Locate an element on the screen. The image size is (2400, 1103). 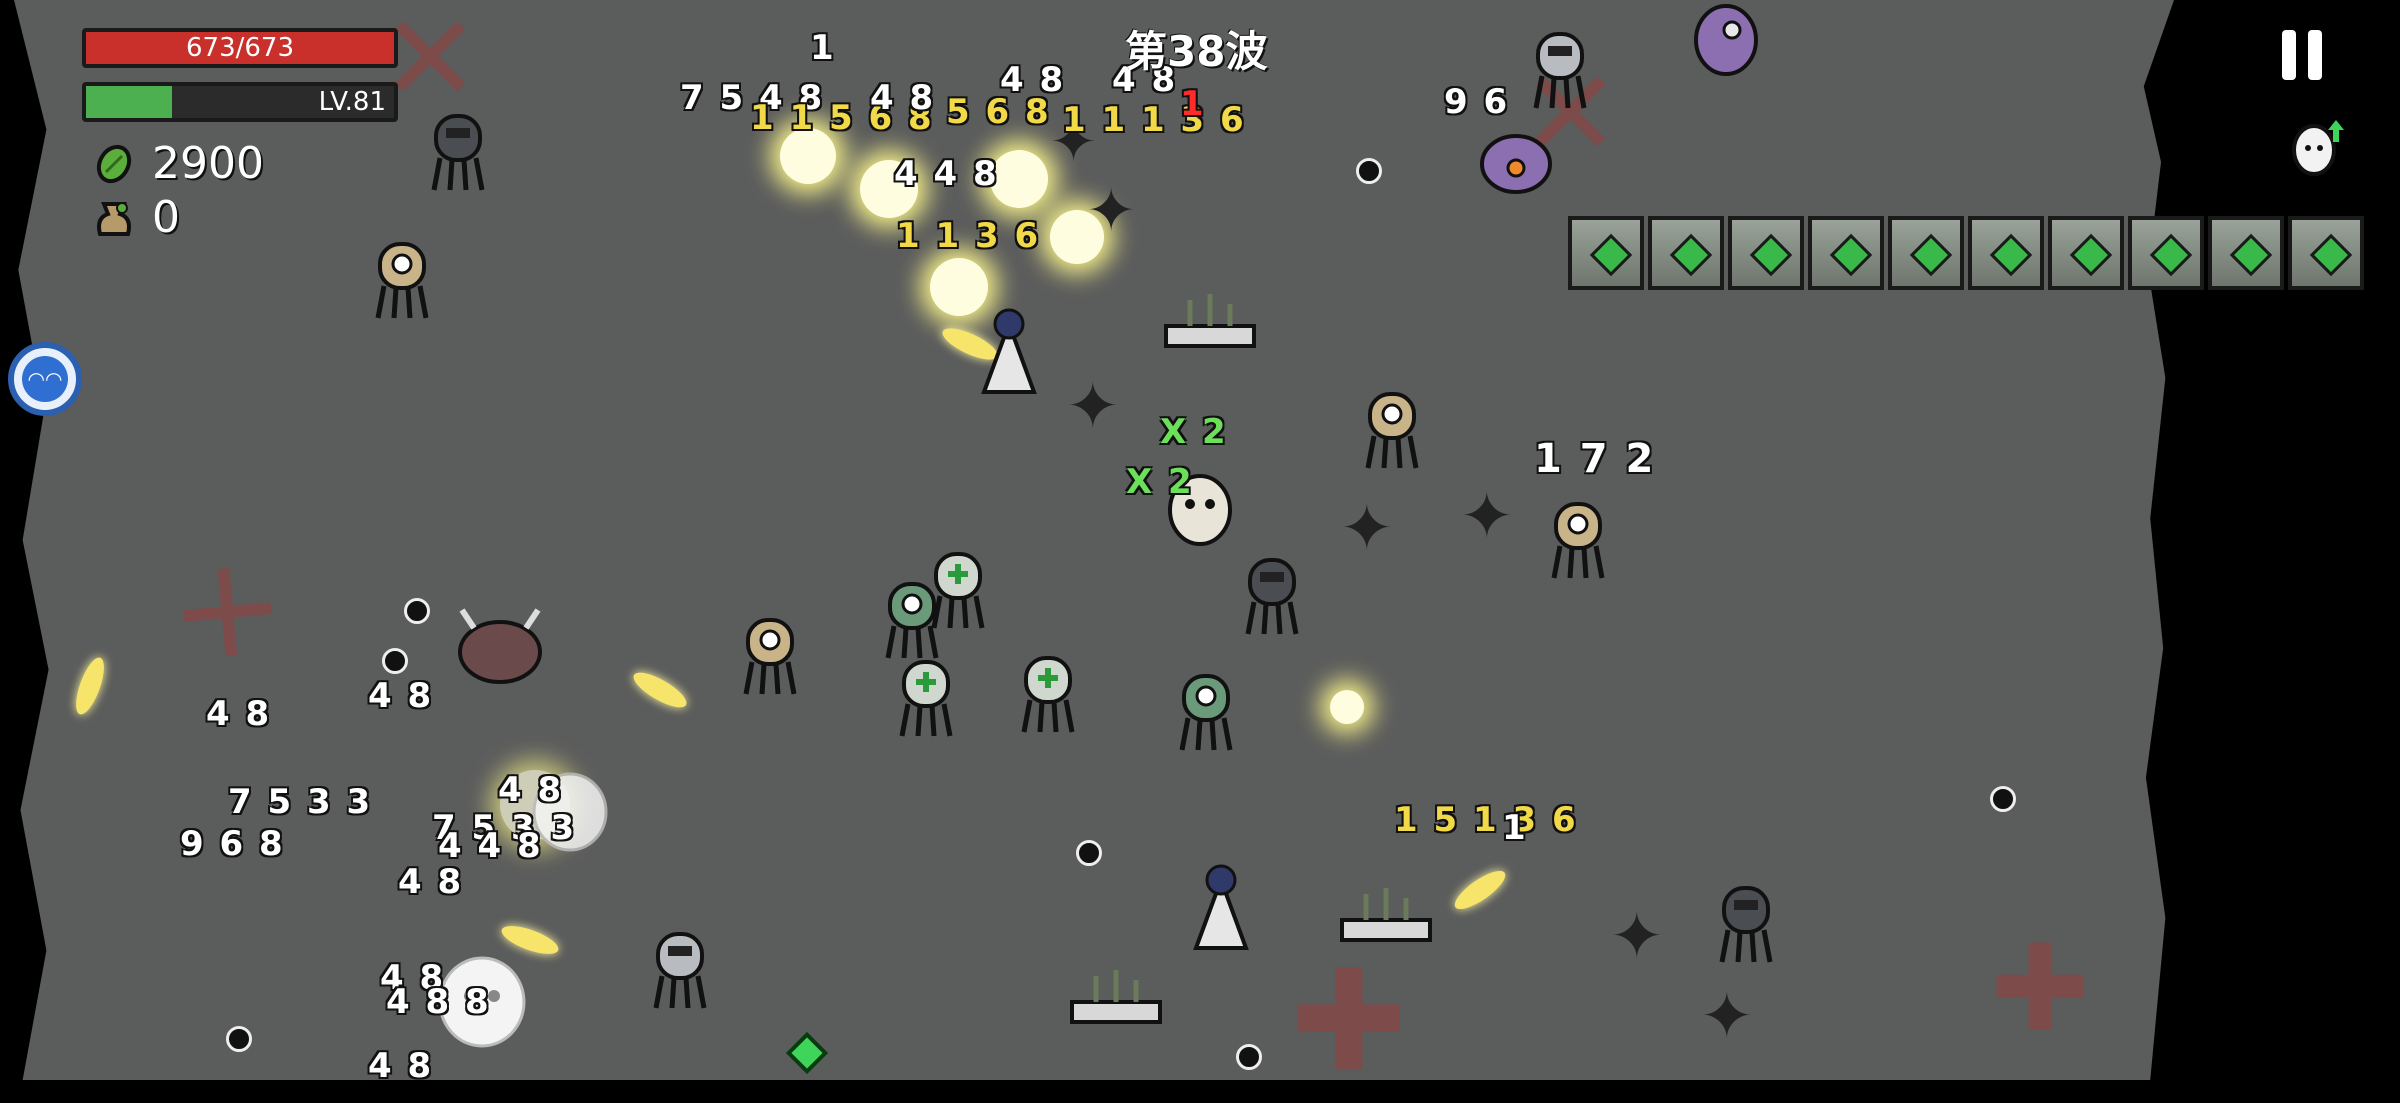
health-text: 673/673 is located at coordinates (239, 48).